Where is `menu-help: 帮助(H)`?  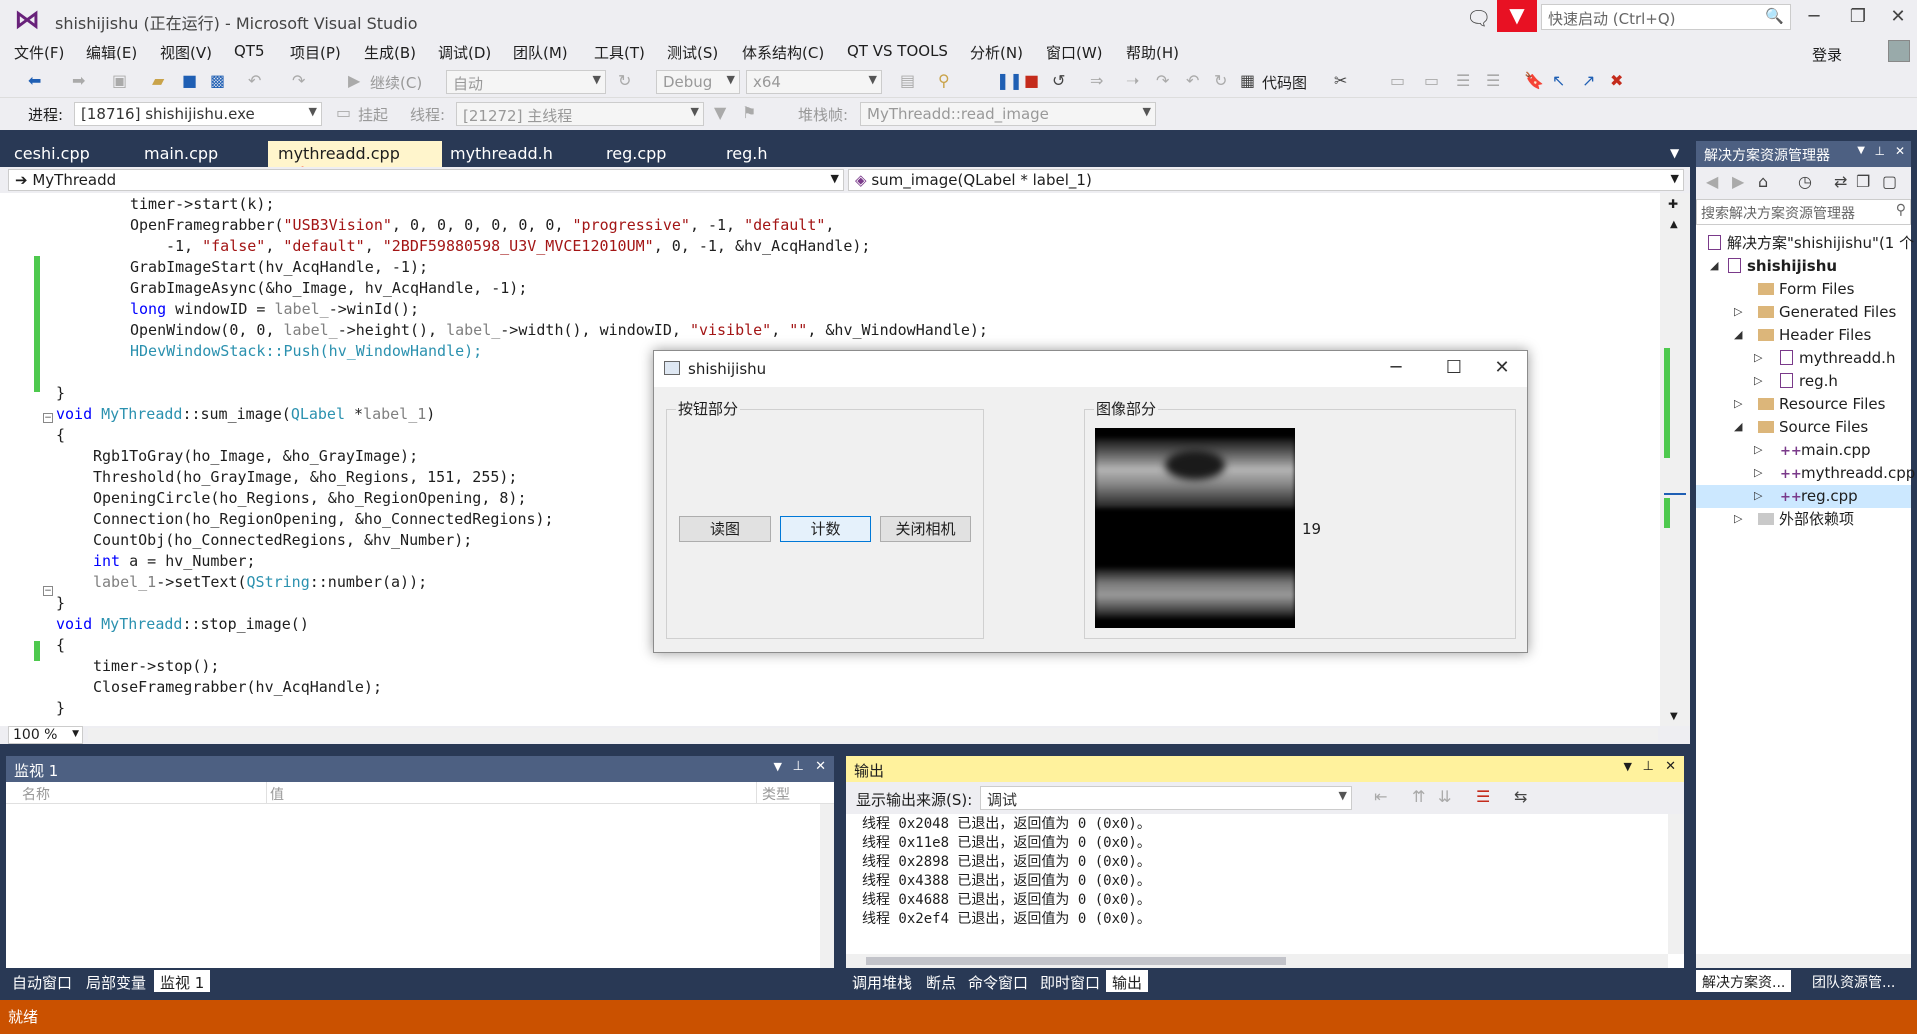 menu-help: 帮助(H) is located at coordinates (1152, 52).